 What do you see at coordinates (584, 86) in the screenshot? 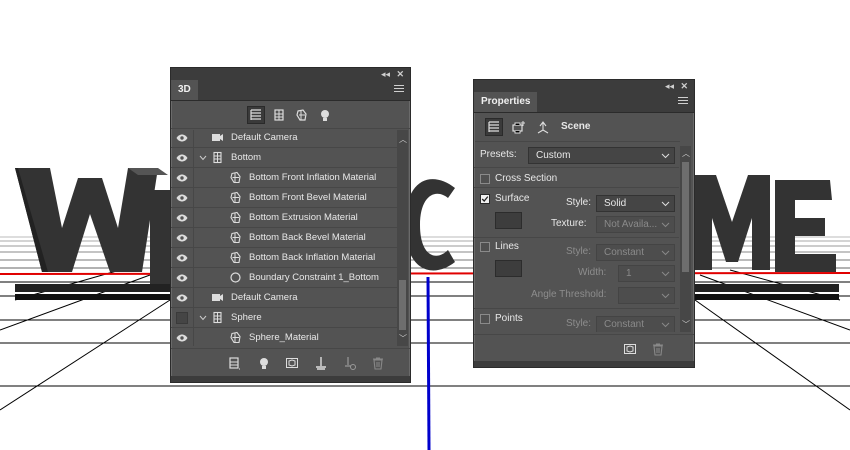
I see `panel-properties-topbar: ◂◂ ✕` at bounding box center [584, 86].